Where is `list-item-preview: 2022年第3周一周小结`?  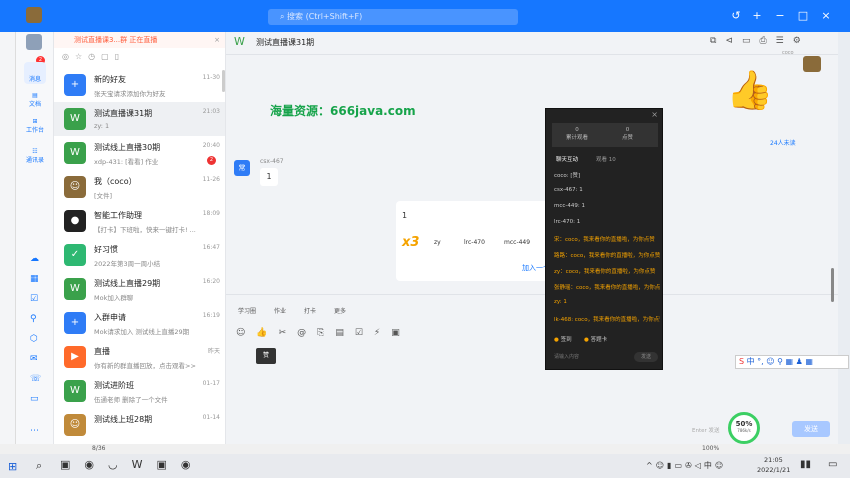 list-item-preview: 2022年第3周一周小结 is located at coordinates (127, 264).